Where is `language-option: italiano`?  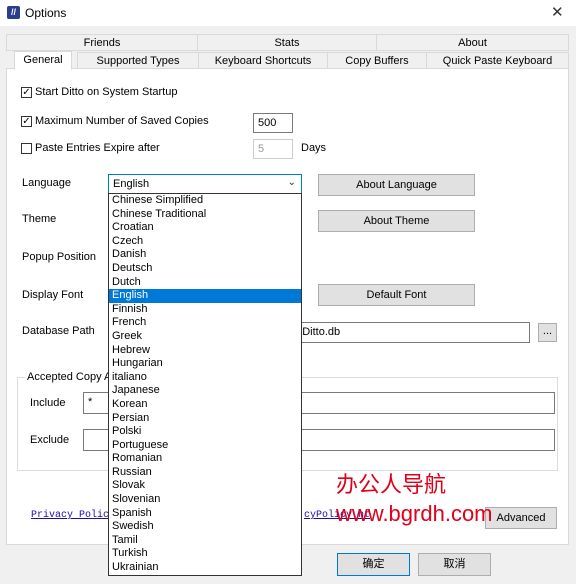
language-option: italiano is located at coordinates (205, 378).